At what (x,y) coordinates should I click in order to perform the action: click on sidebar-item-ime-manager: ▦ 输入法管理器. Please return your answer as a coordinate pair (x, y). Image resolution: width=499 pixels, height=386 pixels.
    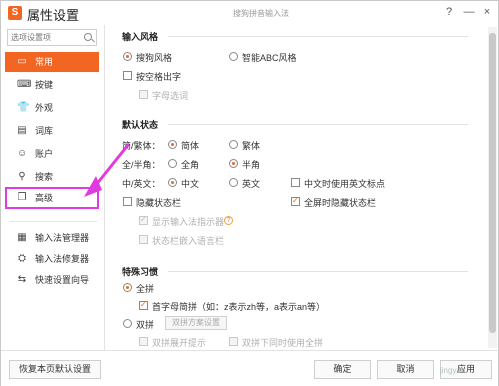
    Looking at the image, I should click on (52, 238).